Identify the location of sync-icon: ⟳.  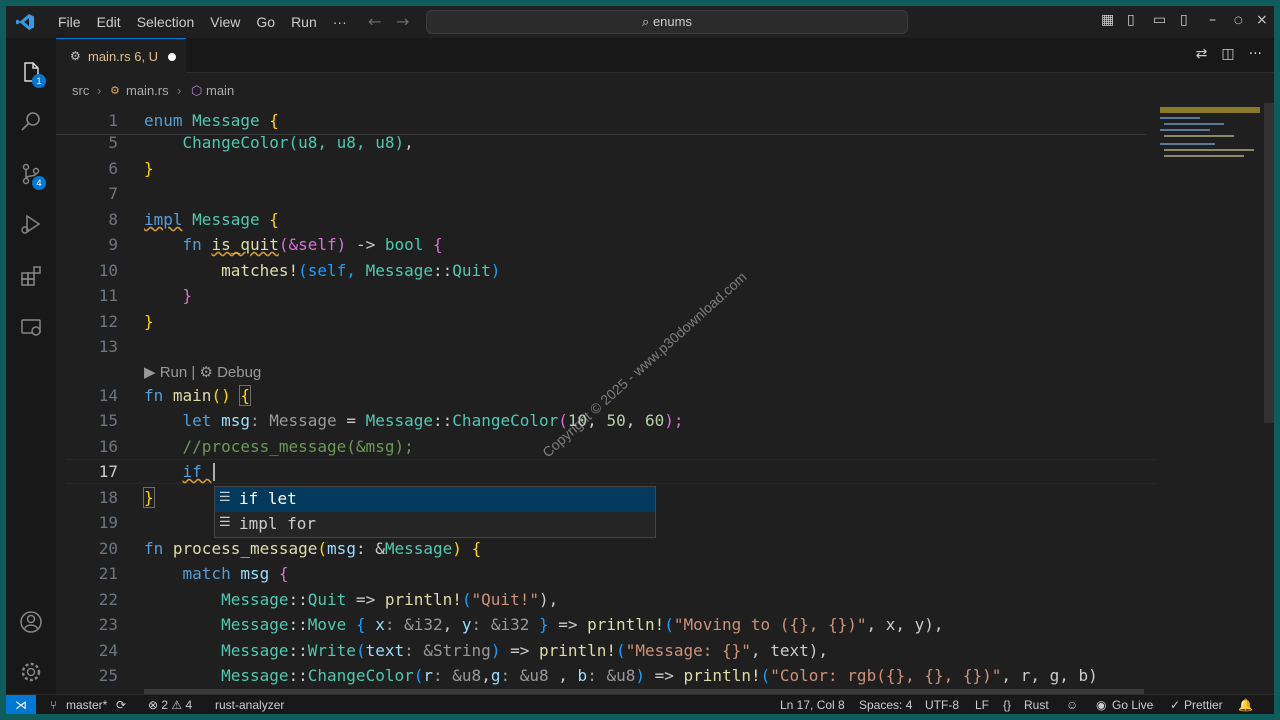
(121, 705).